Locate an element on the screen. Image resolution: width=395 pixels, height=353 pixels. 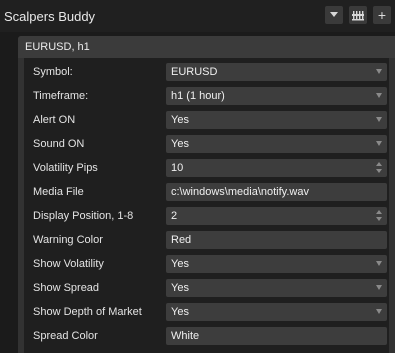
setting-label: Show Depth of Market is located at coordinates (87, 312).